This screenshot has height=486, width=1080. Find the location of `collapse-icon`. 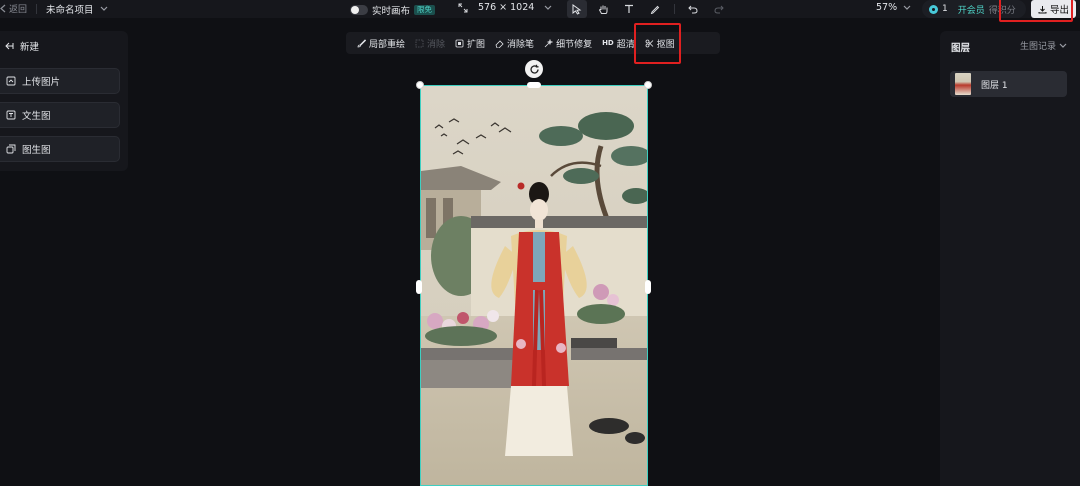

collapse-icon is located at coordinates (9, 46).